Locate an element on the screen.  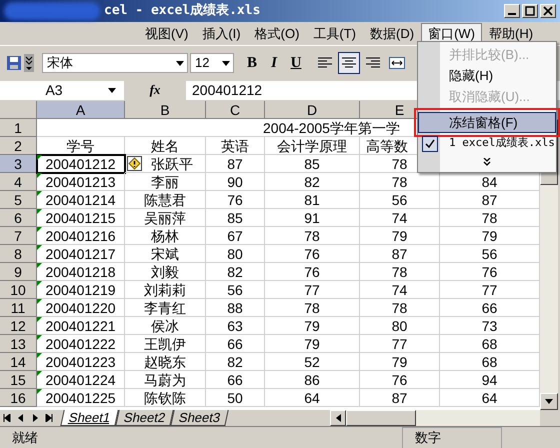
row-header: 4 is located at coordinates (18, 182).